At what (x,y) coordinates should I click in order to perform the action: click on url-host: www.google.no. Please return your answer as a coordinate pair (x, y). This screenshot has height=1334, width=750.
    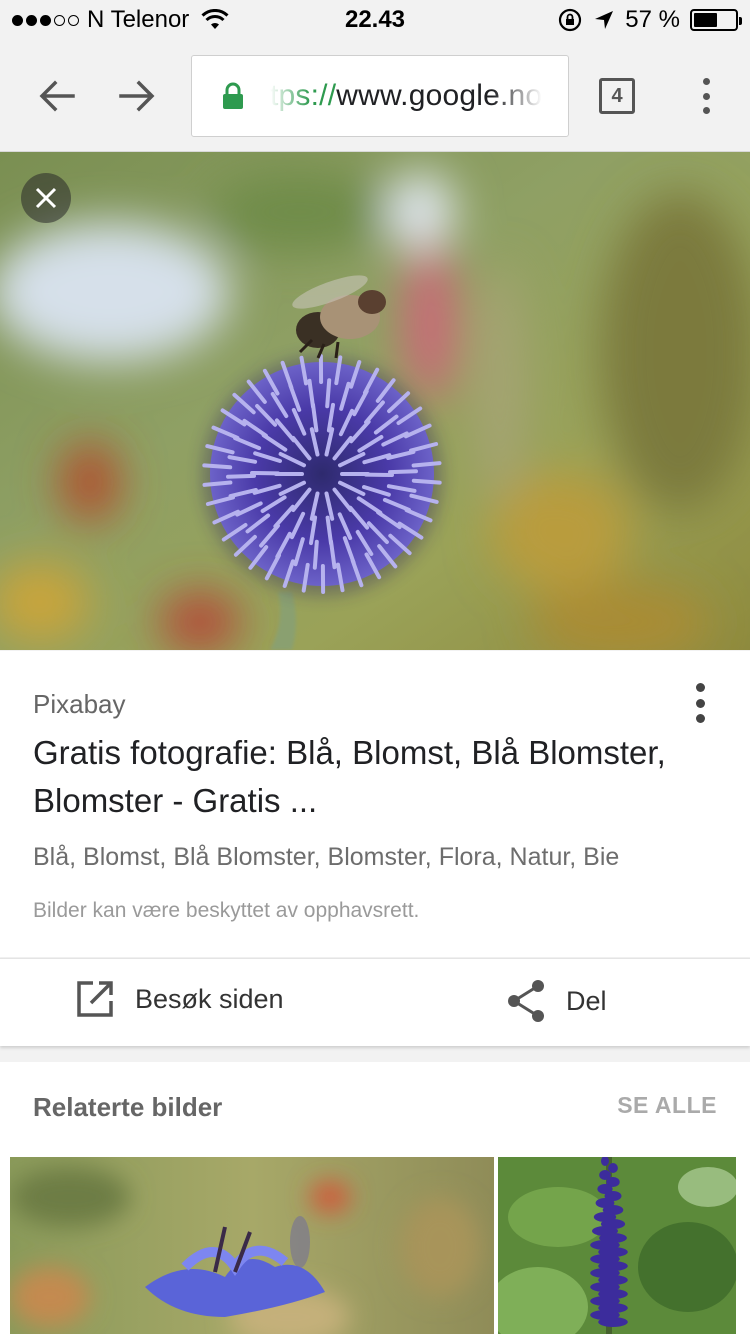
    Looking at the image, I should click on (439, 95).